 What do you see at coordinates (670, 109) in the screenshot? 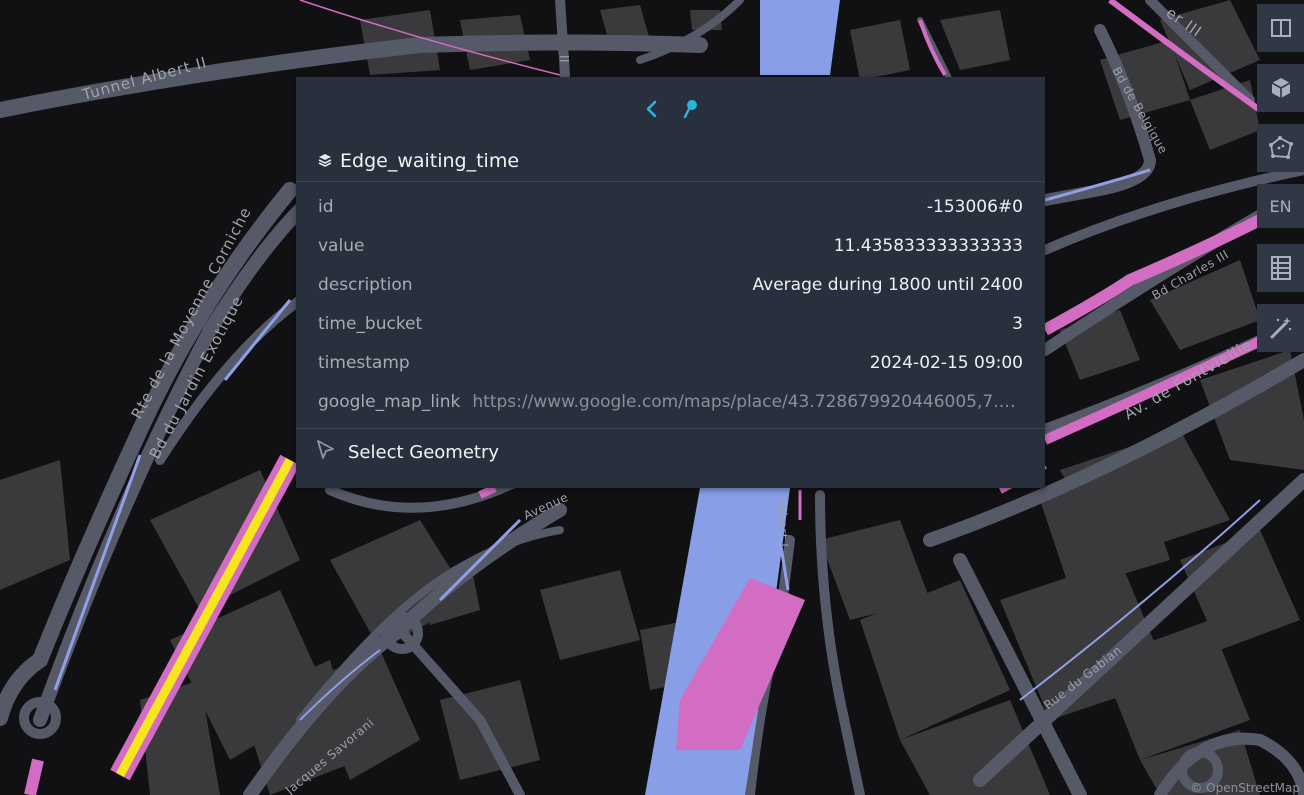
I see `popup-nav` at bounding box center [670, 109].